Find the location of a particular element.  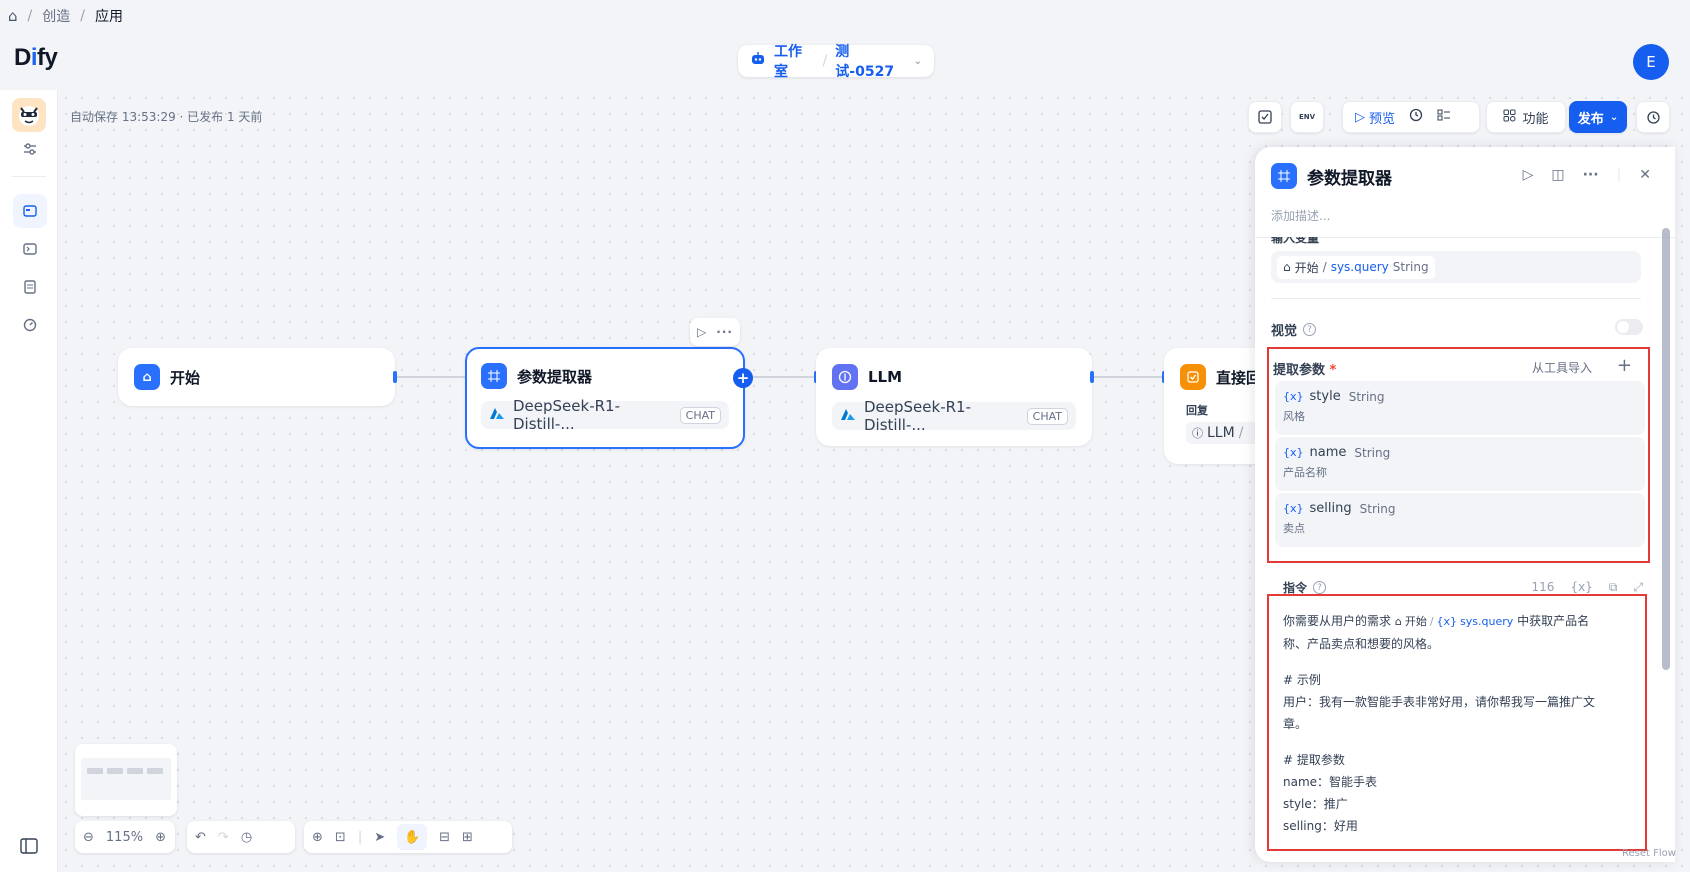

env-button: ENV is located at coordinates (1307, 117).